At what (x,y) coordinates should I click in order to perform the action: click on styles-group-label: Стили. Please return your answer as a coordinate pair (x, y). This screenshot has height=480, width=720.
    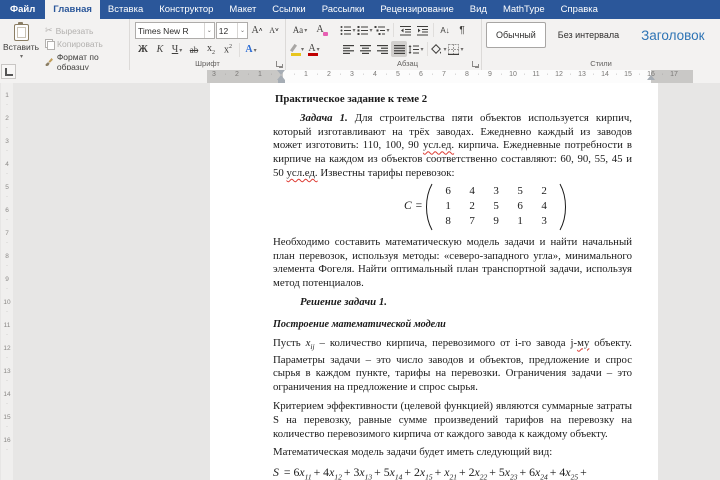
    Looking at the image, I should click on (601, 63).